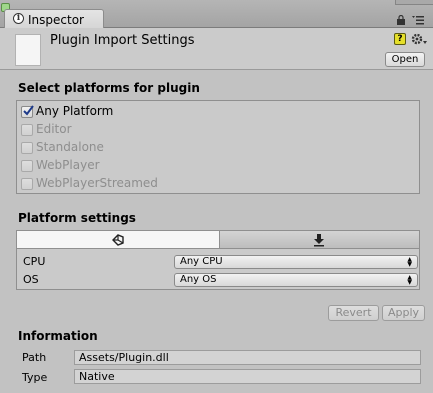 The width and height of the screenshot is (433, 393). Describe the element at coordinates (198, 279) in the screenshot. I see `os-value: Any OS` at that location.